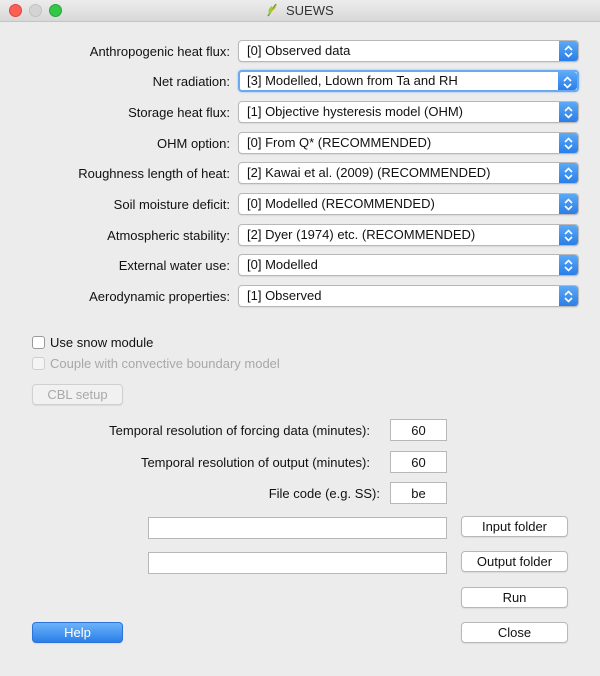 The image size is (600, 676). Describe the element at coordinates (361, 234) in the screenshot. I see `option-select-value: [2] Dyer (1974) etc. (RECOMMENDED)` at that location.